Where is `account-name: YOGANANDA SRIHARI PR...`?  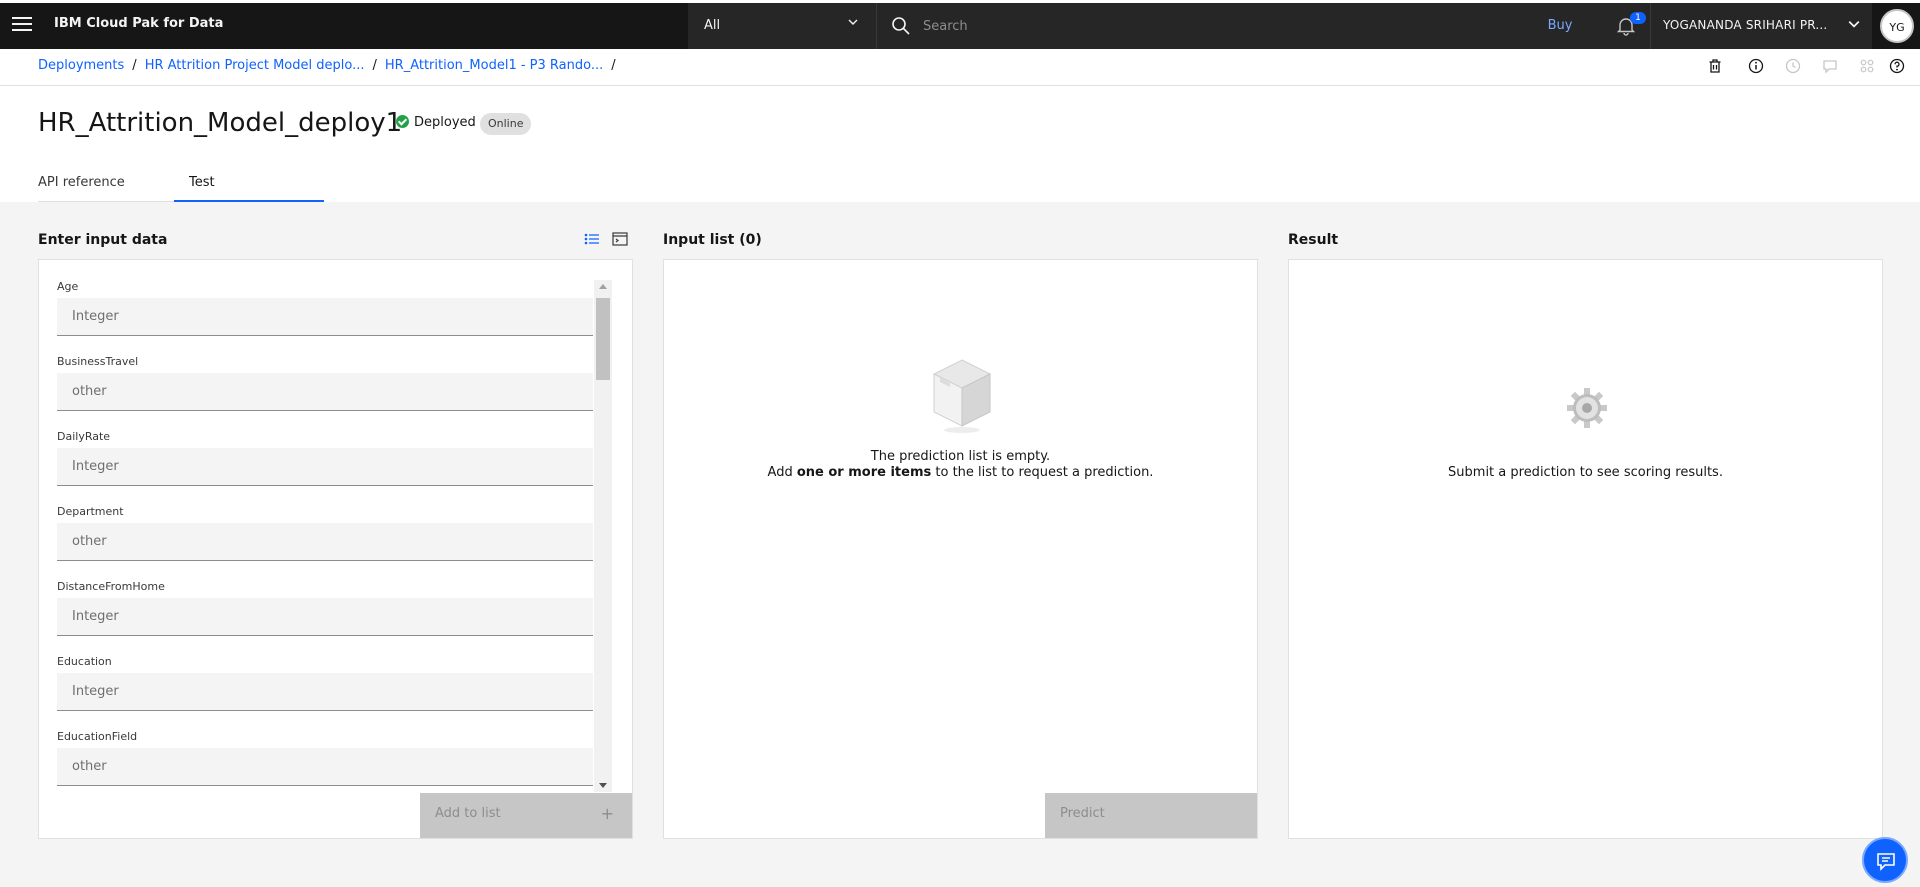 account-name: YOGANANDA SRIHARI PR... is located at coordinates (1745, 25).